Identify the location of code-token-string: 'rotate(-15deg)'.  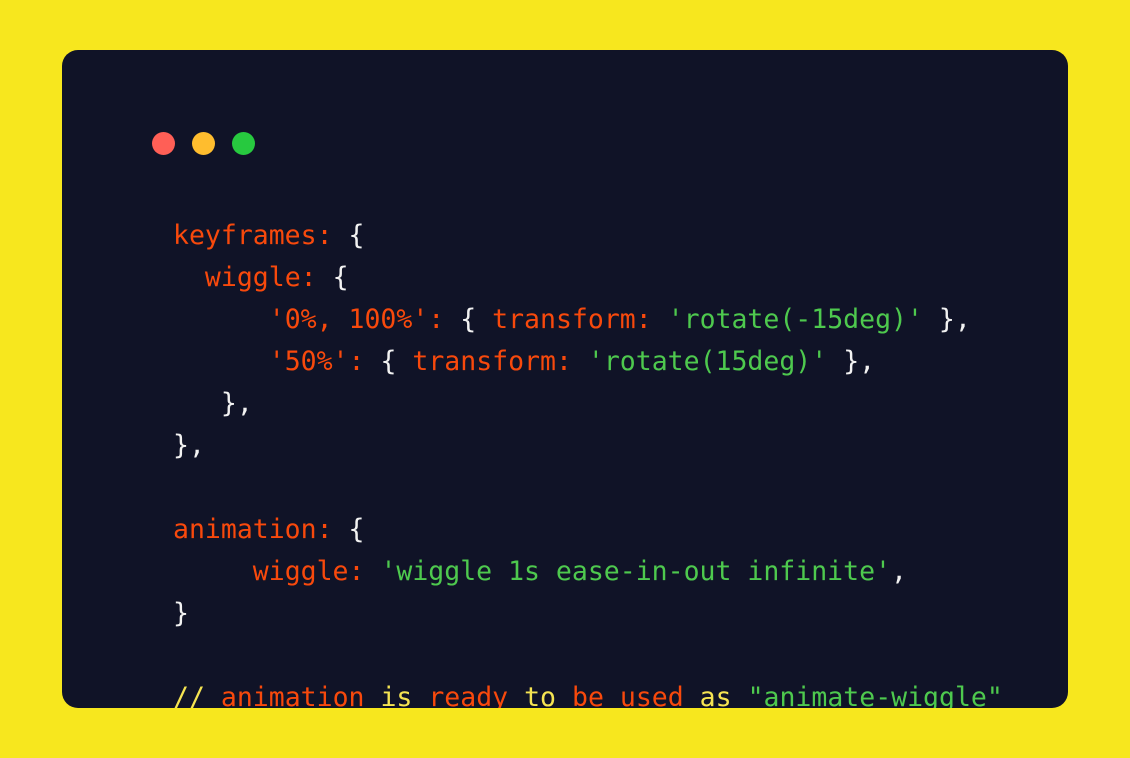
(795, 319).